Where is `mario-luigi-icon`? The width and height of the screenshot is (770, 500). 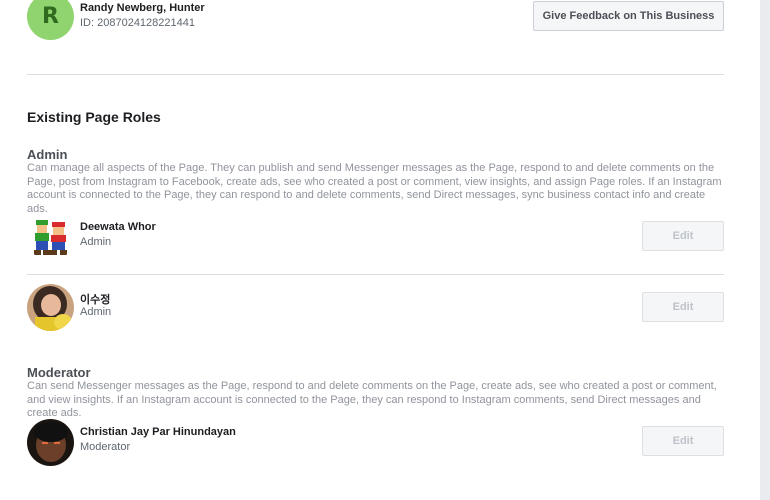
mario-luigi-icon is located at coordinates (50, 237).